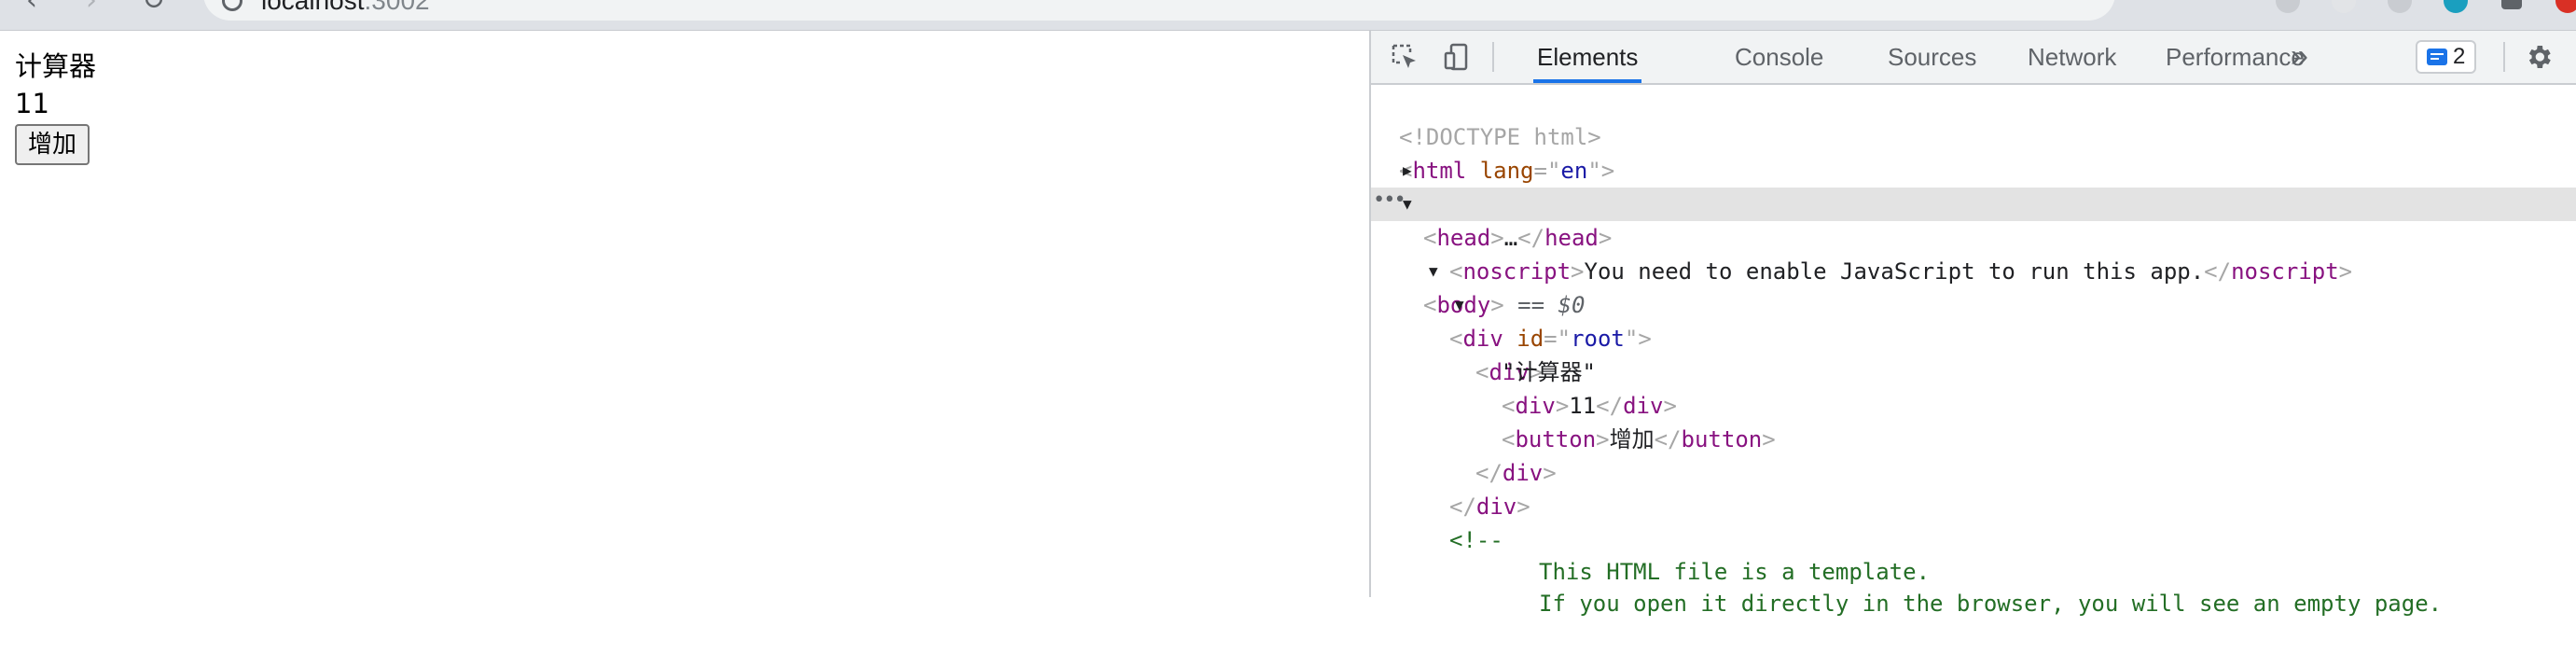  Describe the element at coordinates (32, 103) in the screenshot. I see `counter-value: 11` at that location.